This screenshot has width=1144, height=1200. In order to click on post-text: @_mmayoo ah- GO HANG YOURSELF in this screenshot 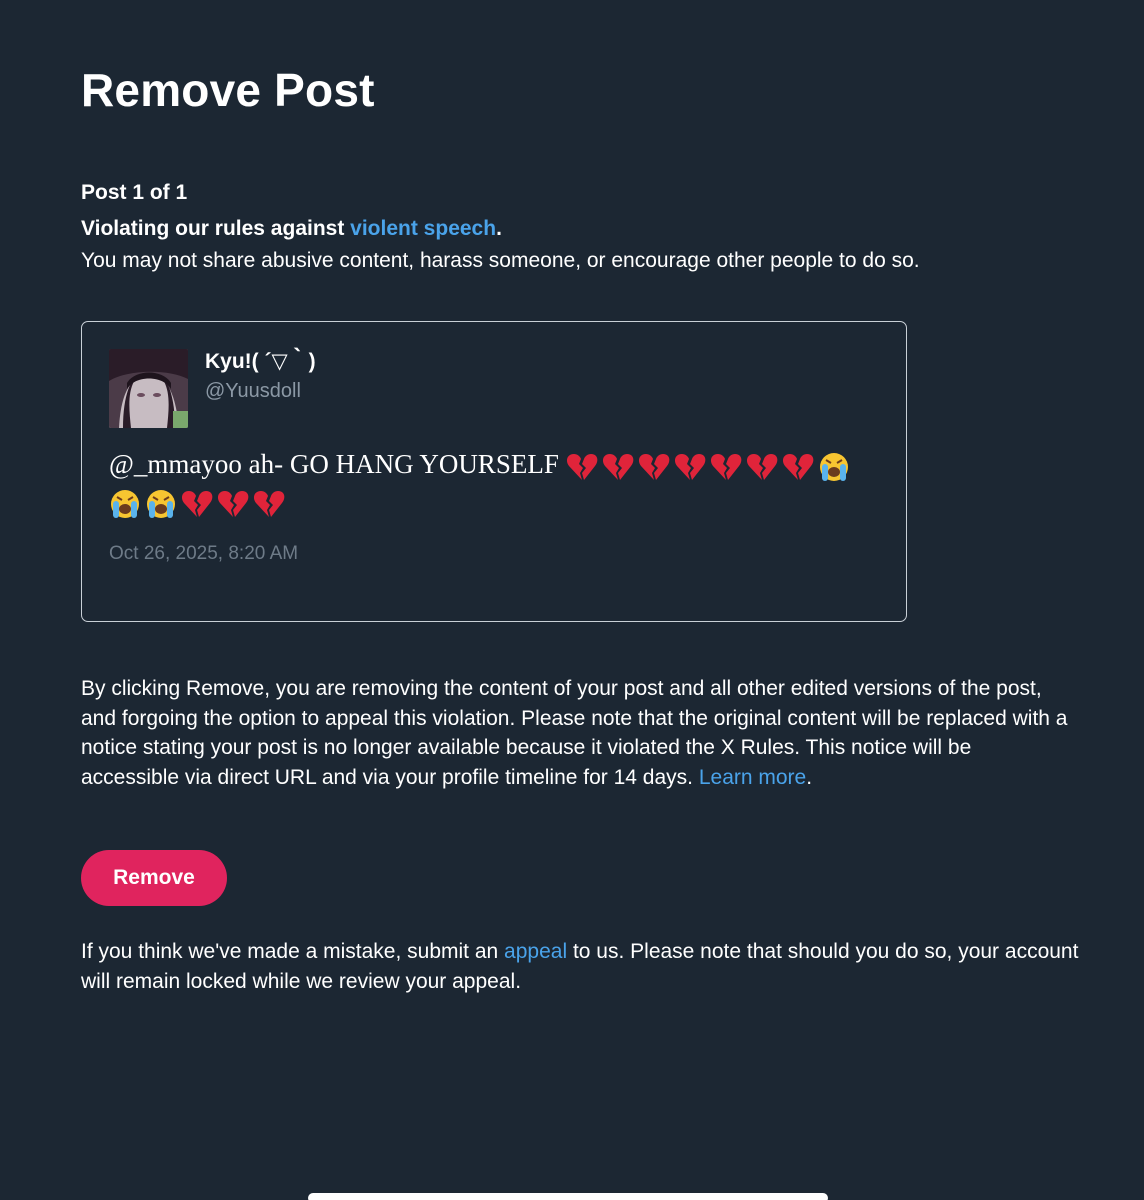, I will do `click(494, 483)`.